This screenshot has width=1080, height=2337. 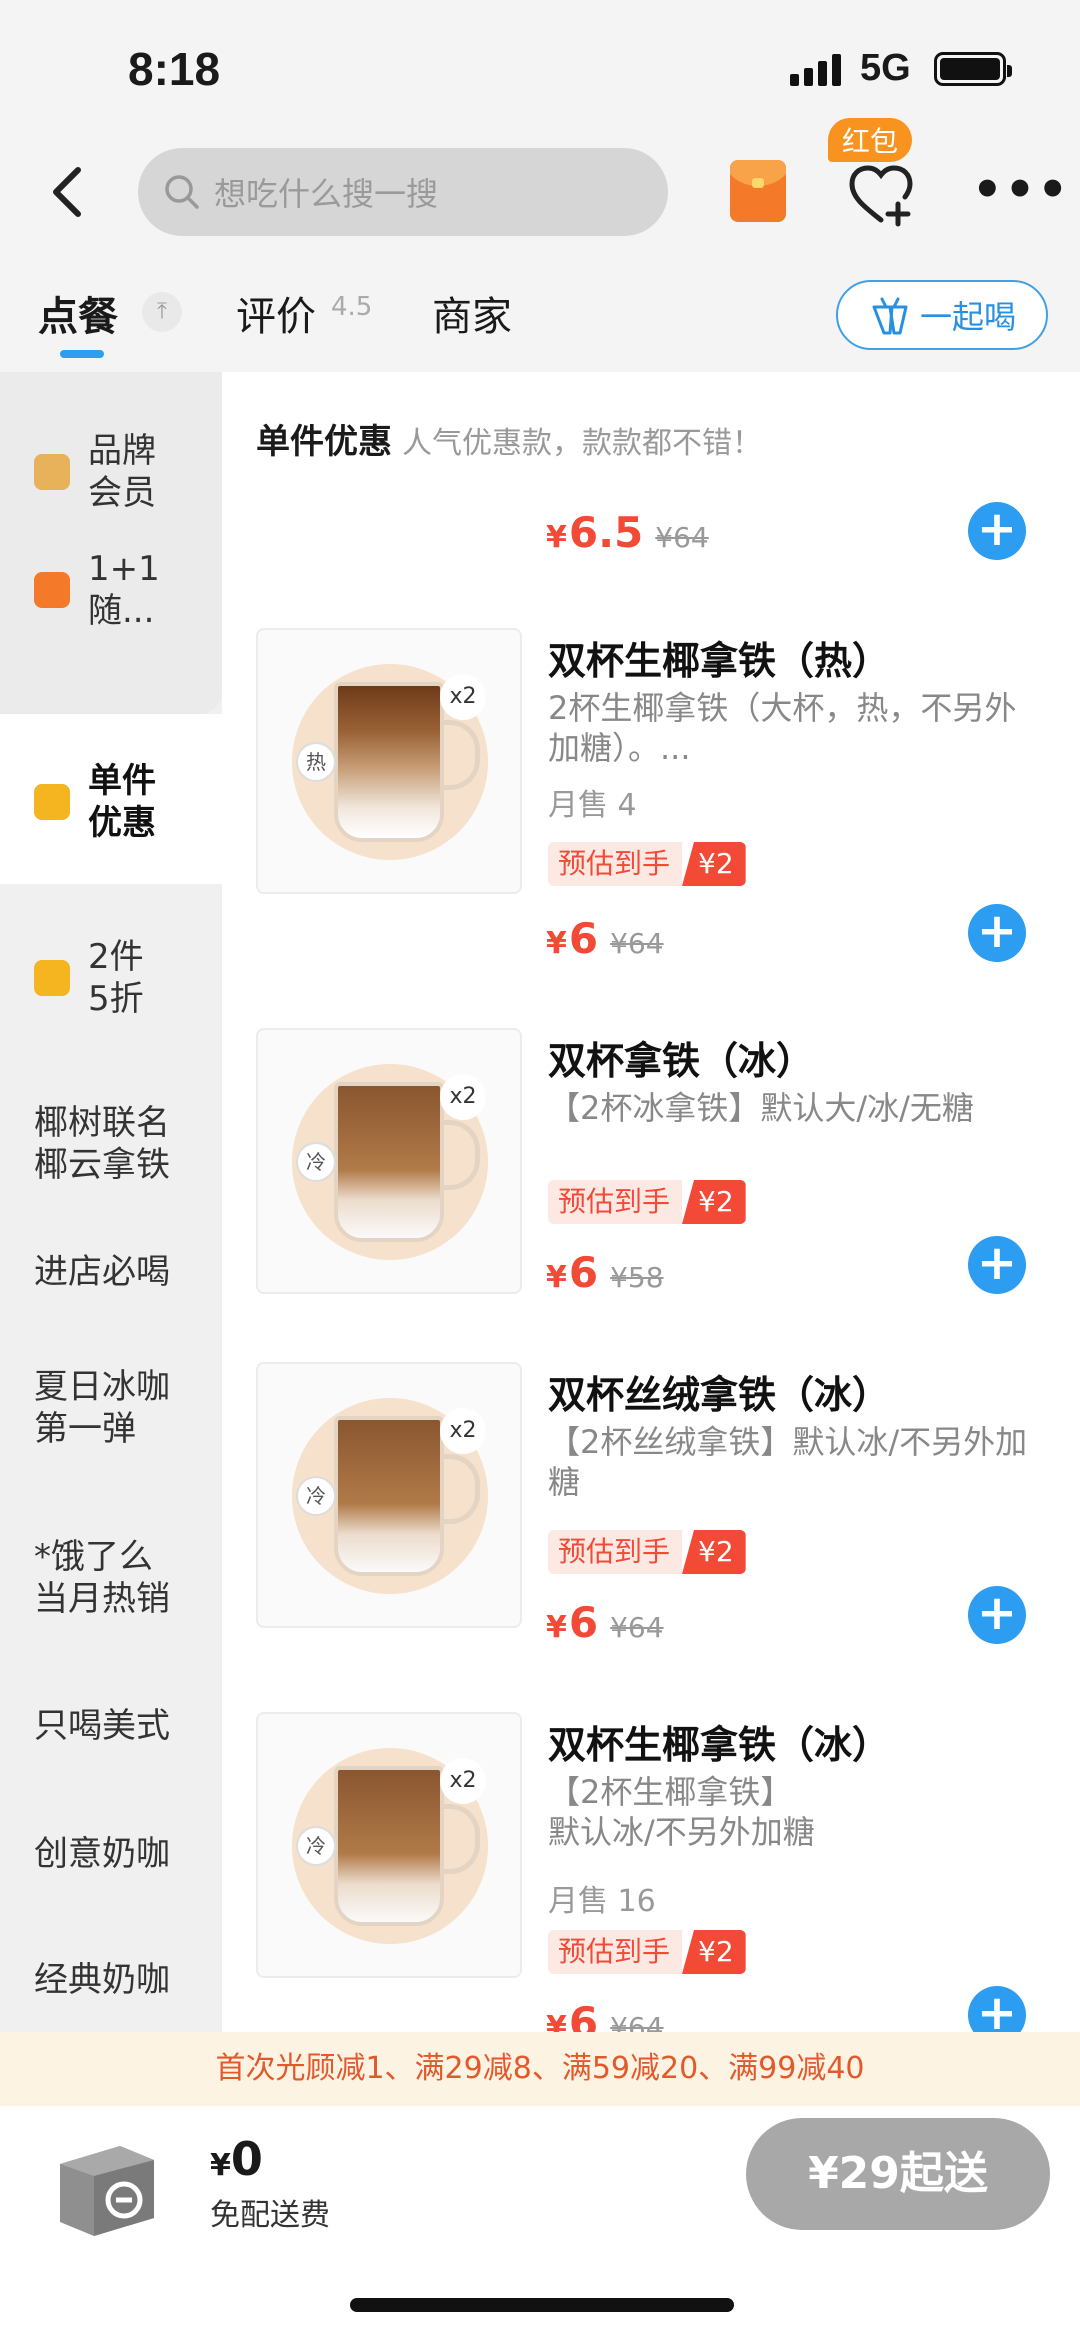 What do you see at coordinates (52, 472) in the screenshot?
I see `member-icon` at bounding box center [52, 472].